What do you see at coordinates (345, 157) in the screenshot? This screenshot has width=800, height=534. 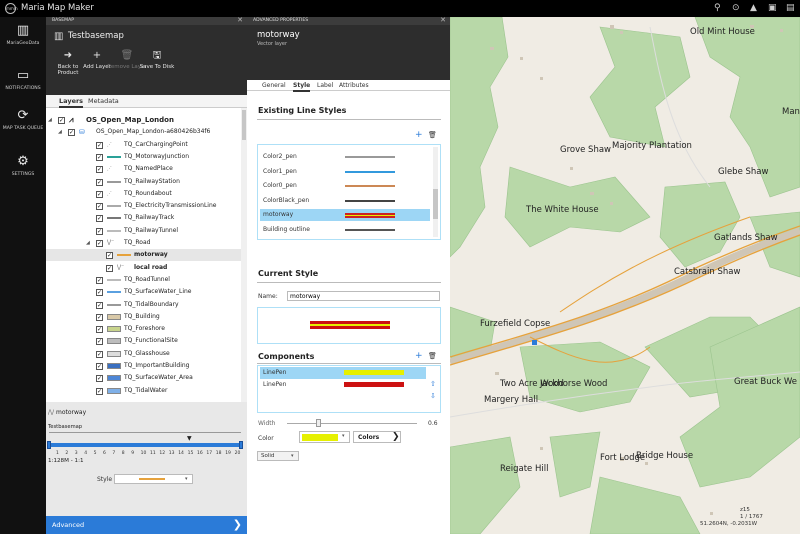 I see `line-style-row: Color2_pen` at bounding box center [345, 157].